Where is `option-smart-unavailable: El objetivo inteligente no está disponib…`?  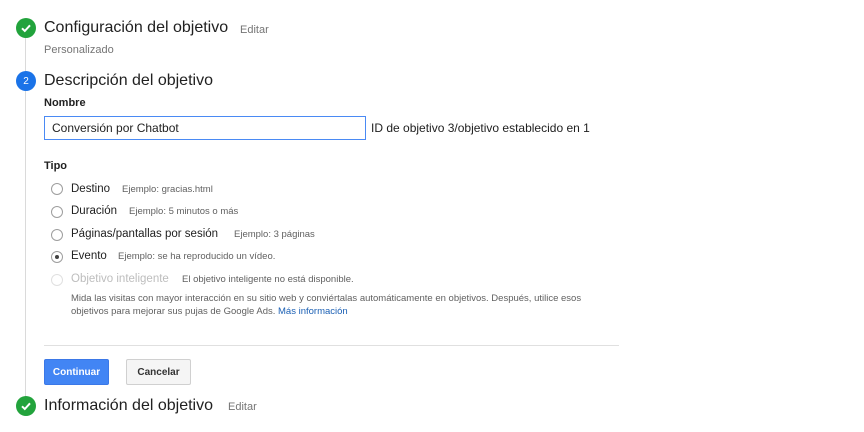
option-smart-unavailable: El objetivo inteligente no está disponib… is located at coordinates (268, 279).